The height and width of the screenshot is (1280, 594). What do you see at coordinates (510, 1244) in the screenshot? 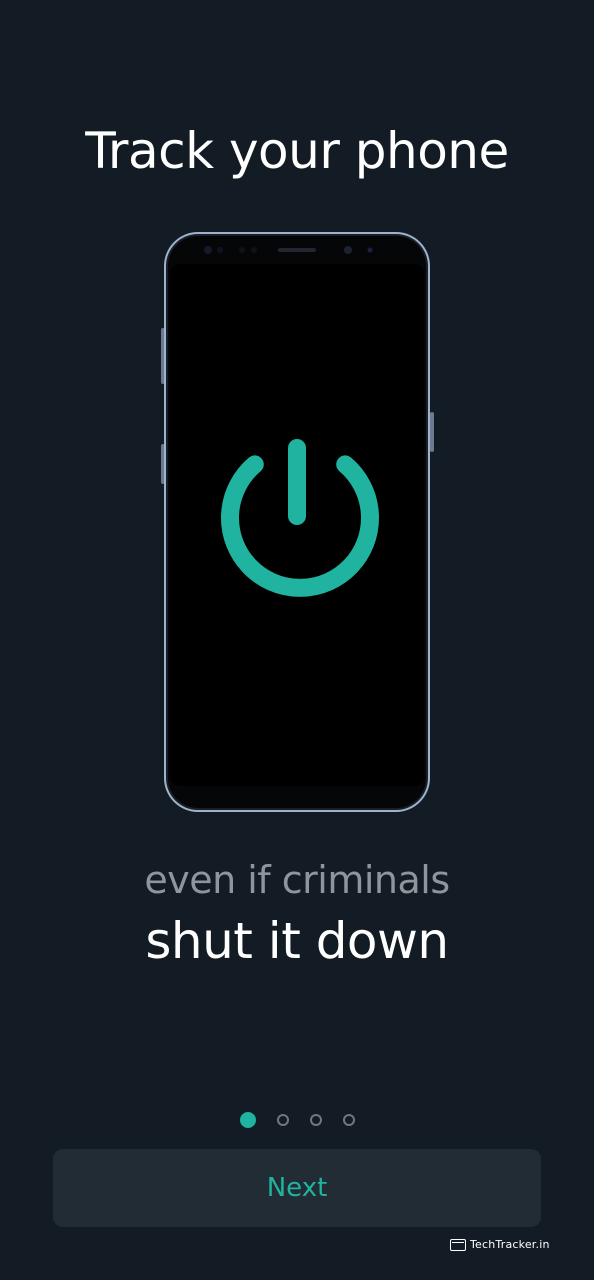
I see `watermark-text: TechTracker.in` at bounding box center [510, 1244].